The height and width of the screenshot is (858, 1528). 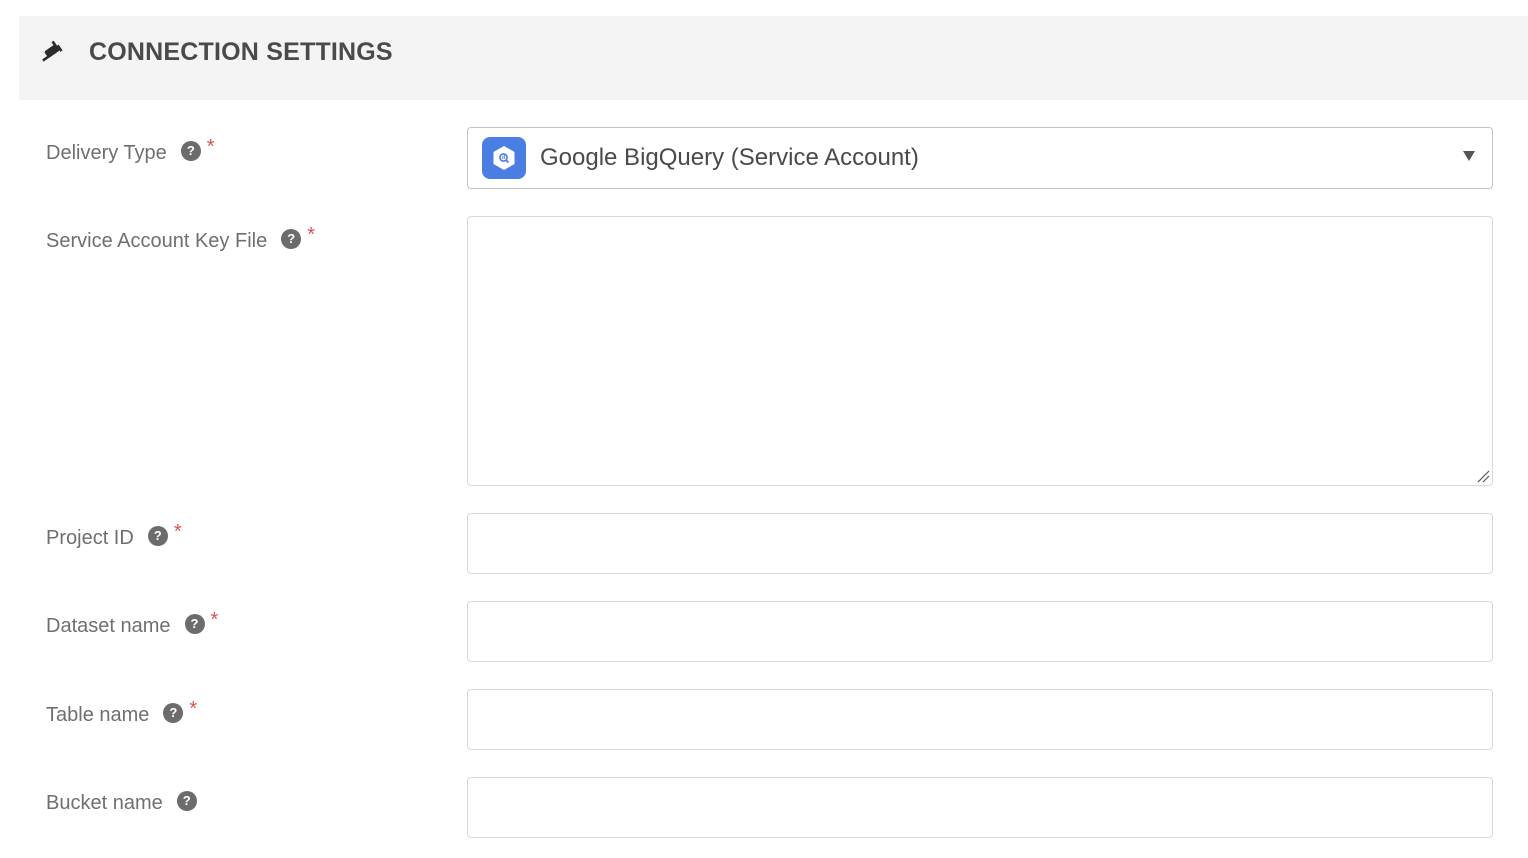 I want to click on delivery-type-label: Delivery Type ? *, so click(x=130, y=150).